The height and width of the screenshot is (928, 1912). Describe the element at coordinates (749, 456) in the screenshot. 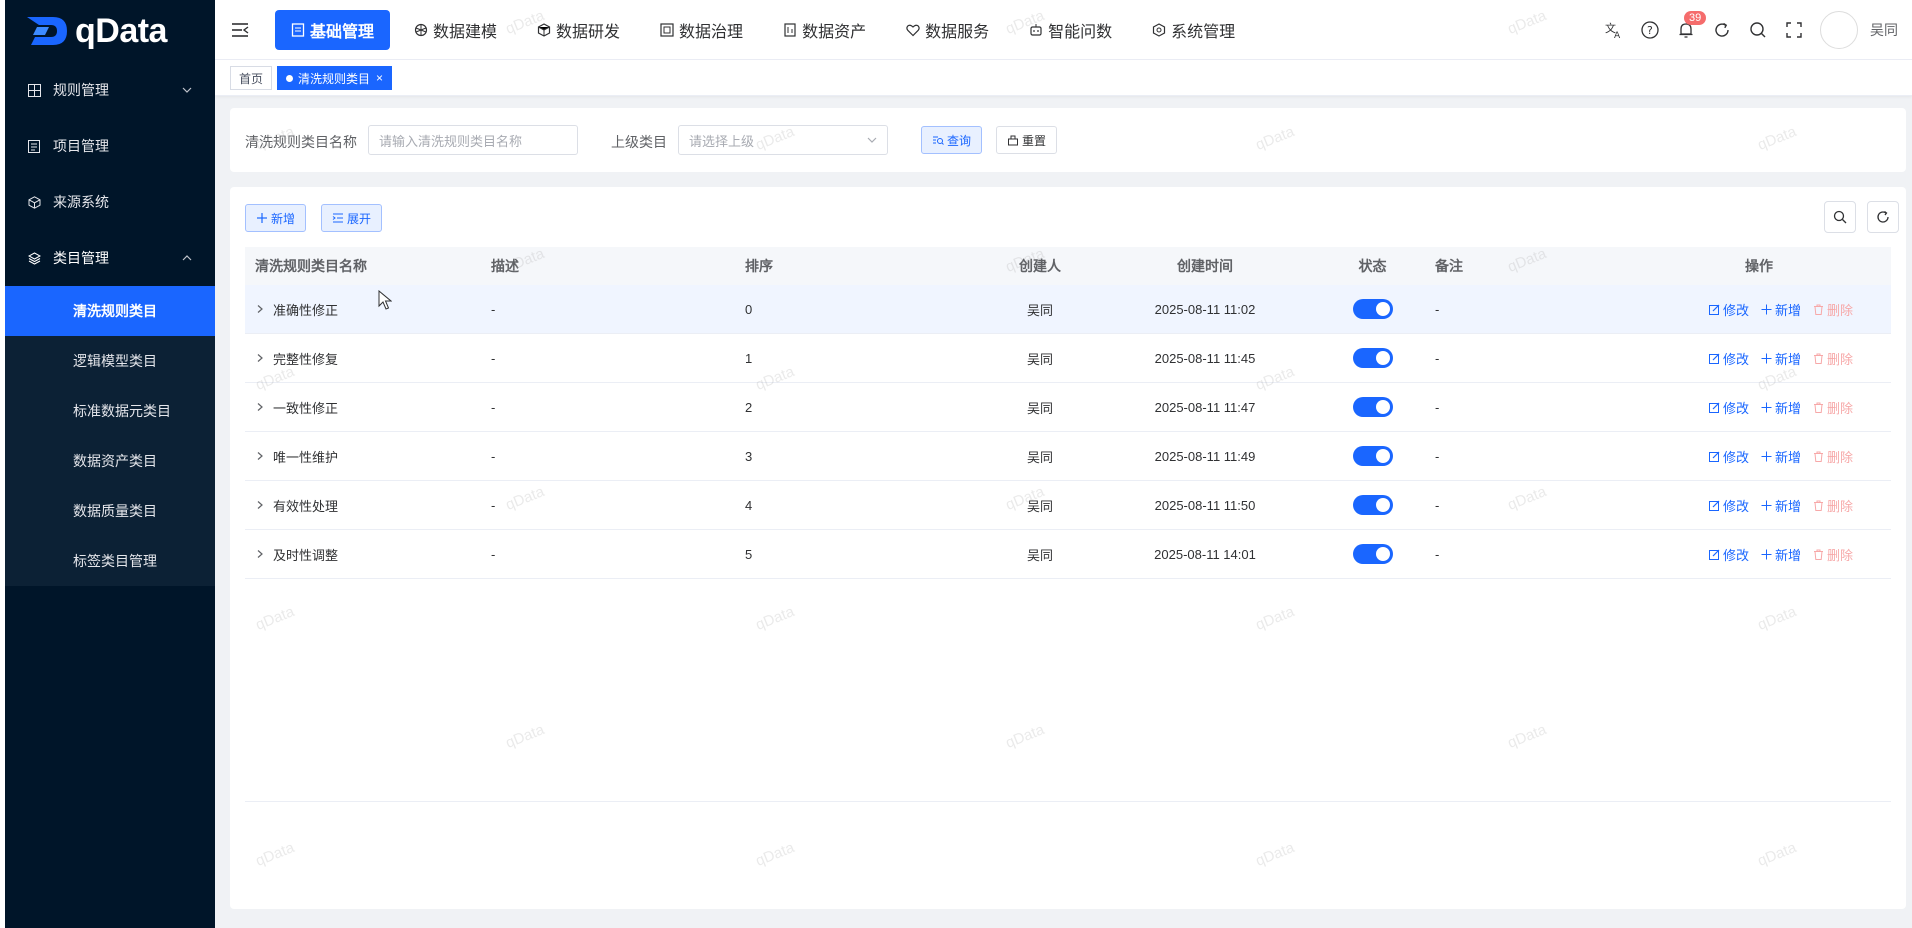

I see `cell-sort: 3` at that location.